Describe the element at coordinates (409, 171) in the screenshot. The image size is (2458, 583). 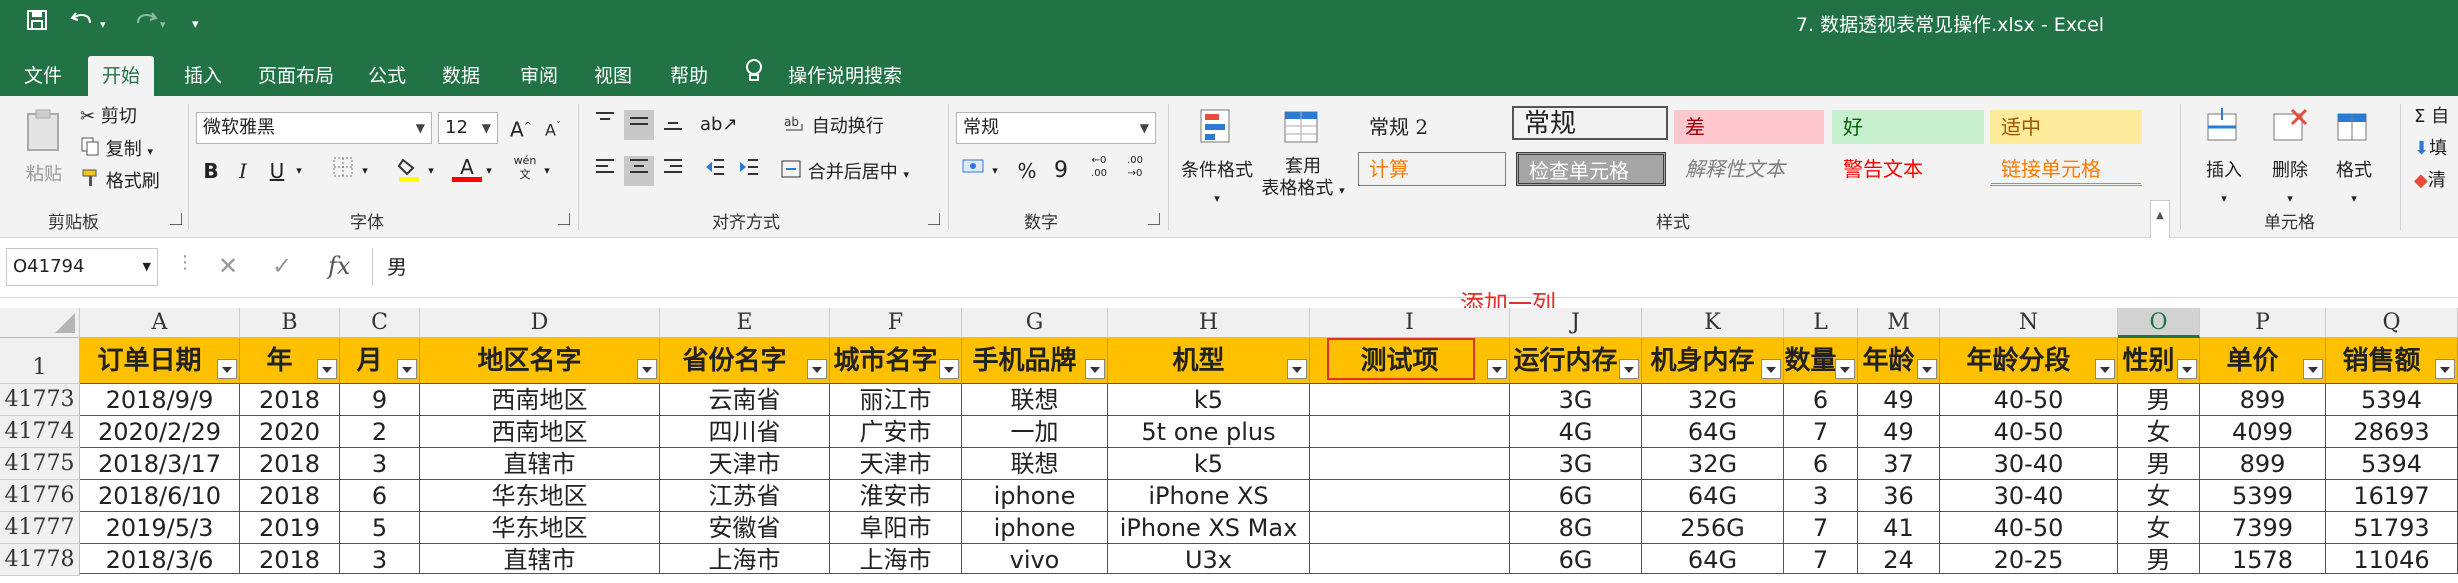
I see `fill-color-button` at that location.